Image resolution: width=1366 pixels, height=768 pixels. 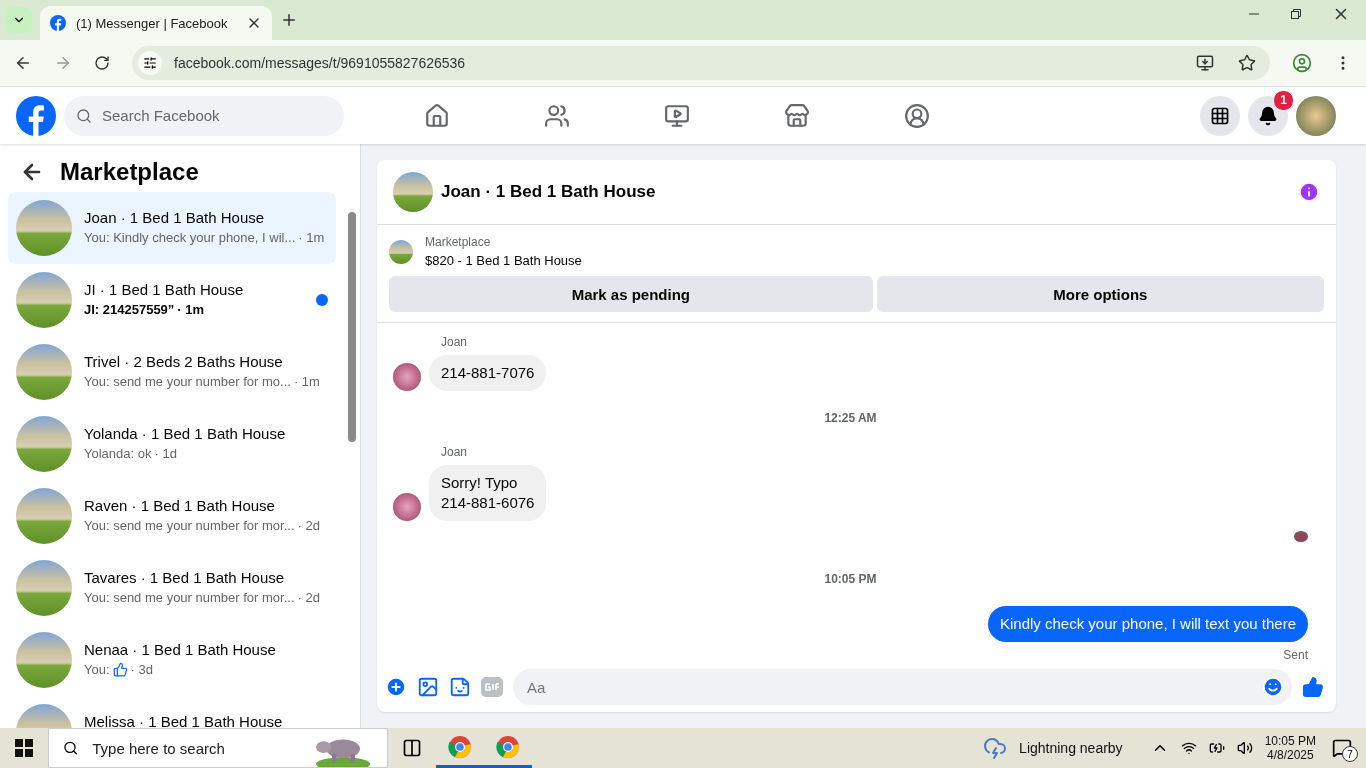 What do you see at coordinates (184, 361) in the screenshot?
I see `conversation-title: Trivel · 2 Beds 2 Baths House` at bounding box center [184, 361].